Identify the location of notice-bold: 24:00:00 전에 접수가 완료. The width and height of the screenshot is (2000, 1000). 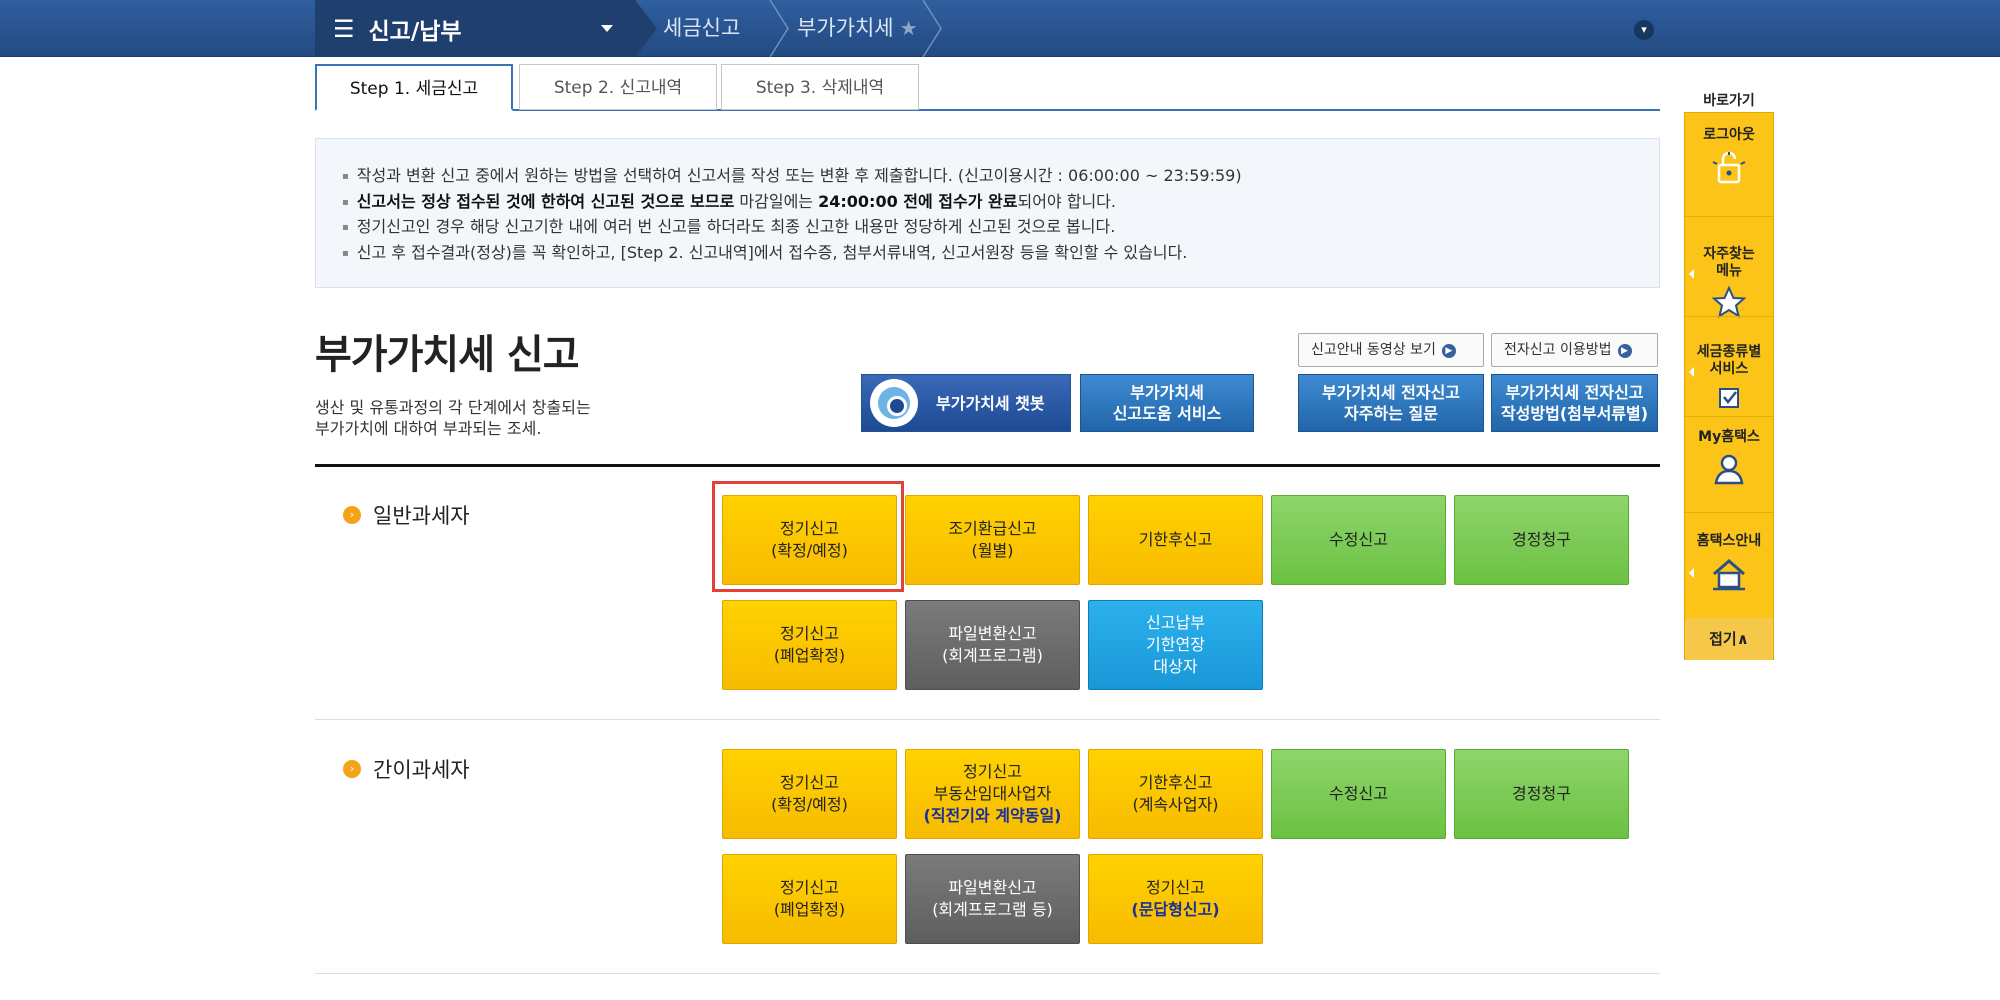
(918, 201).